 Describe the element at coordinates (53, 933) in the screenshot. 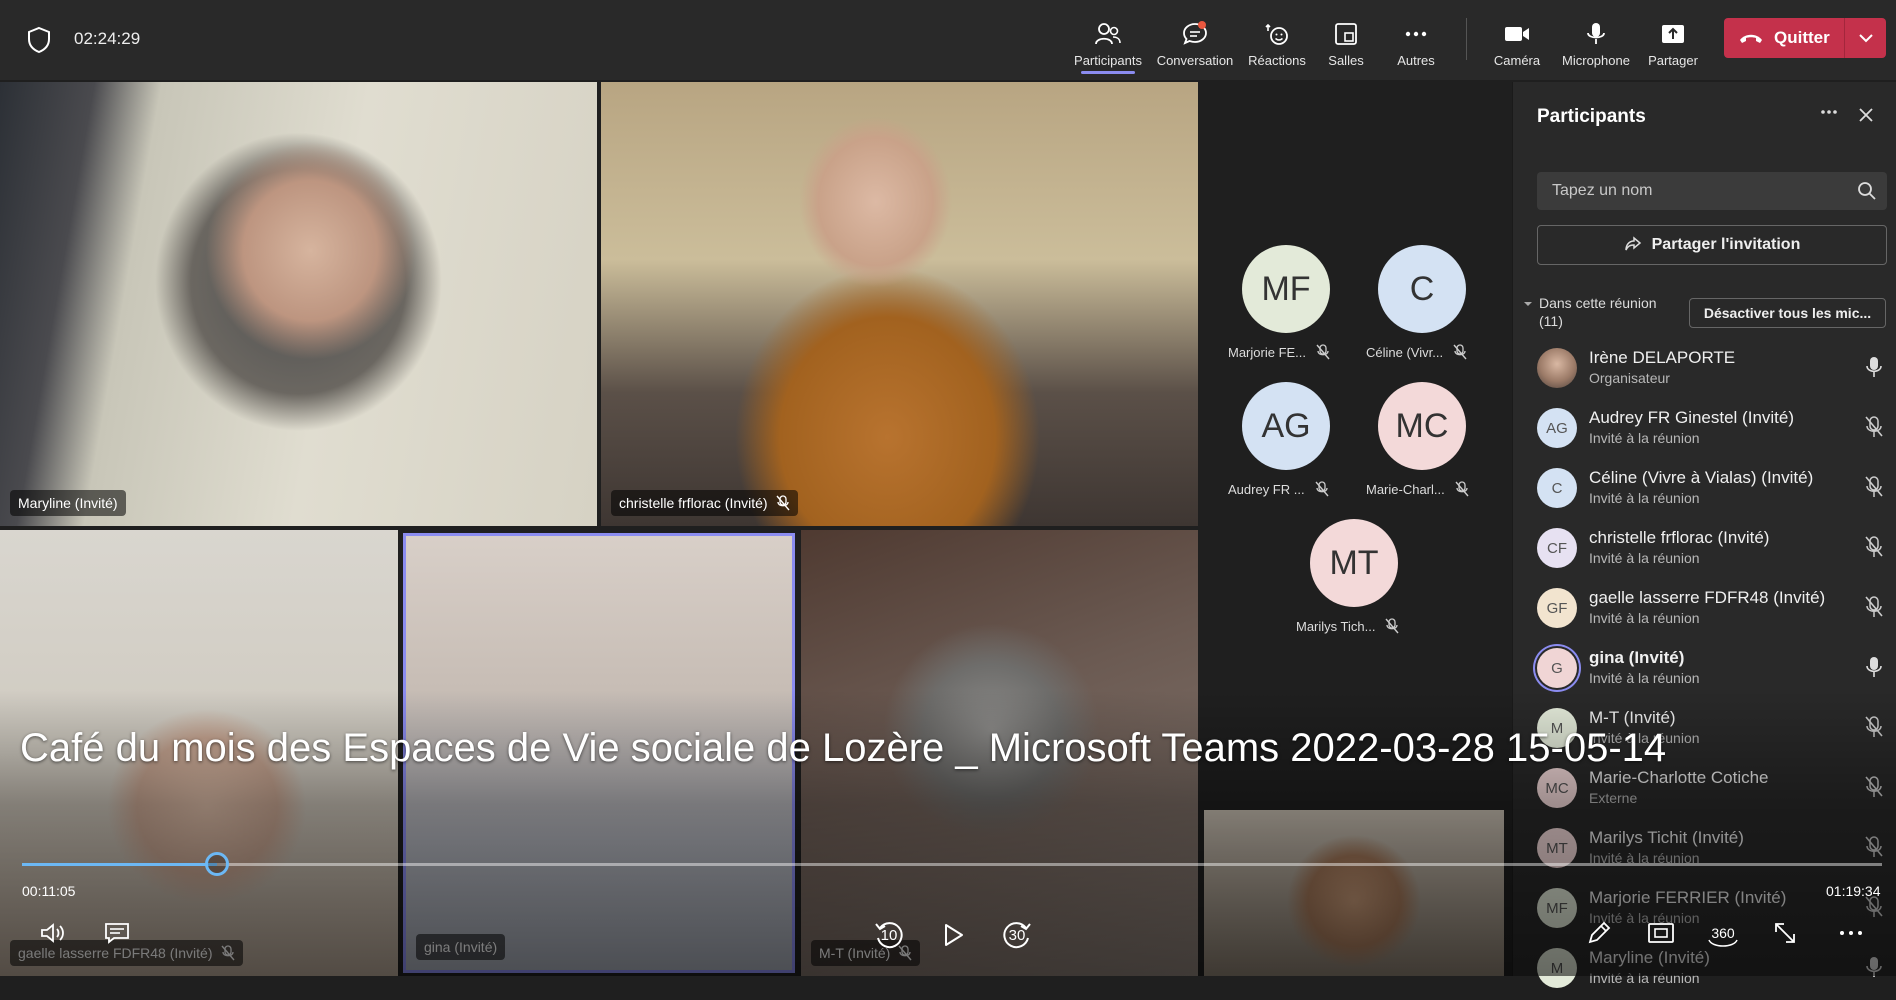

I see `volume-button` at that location.